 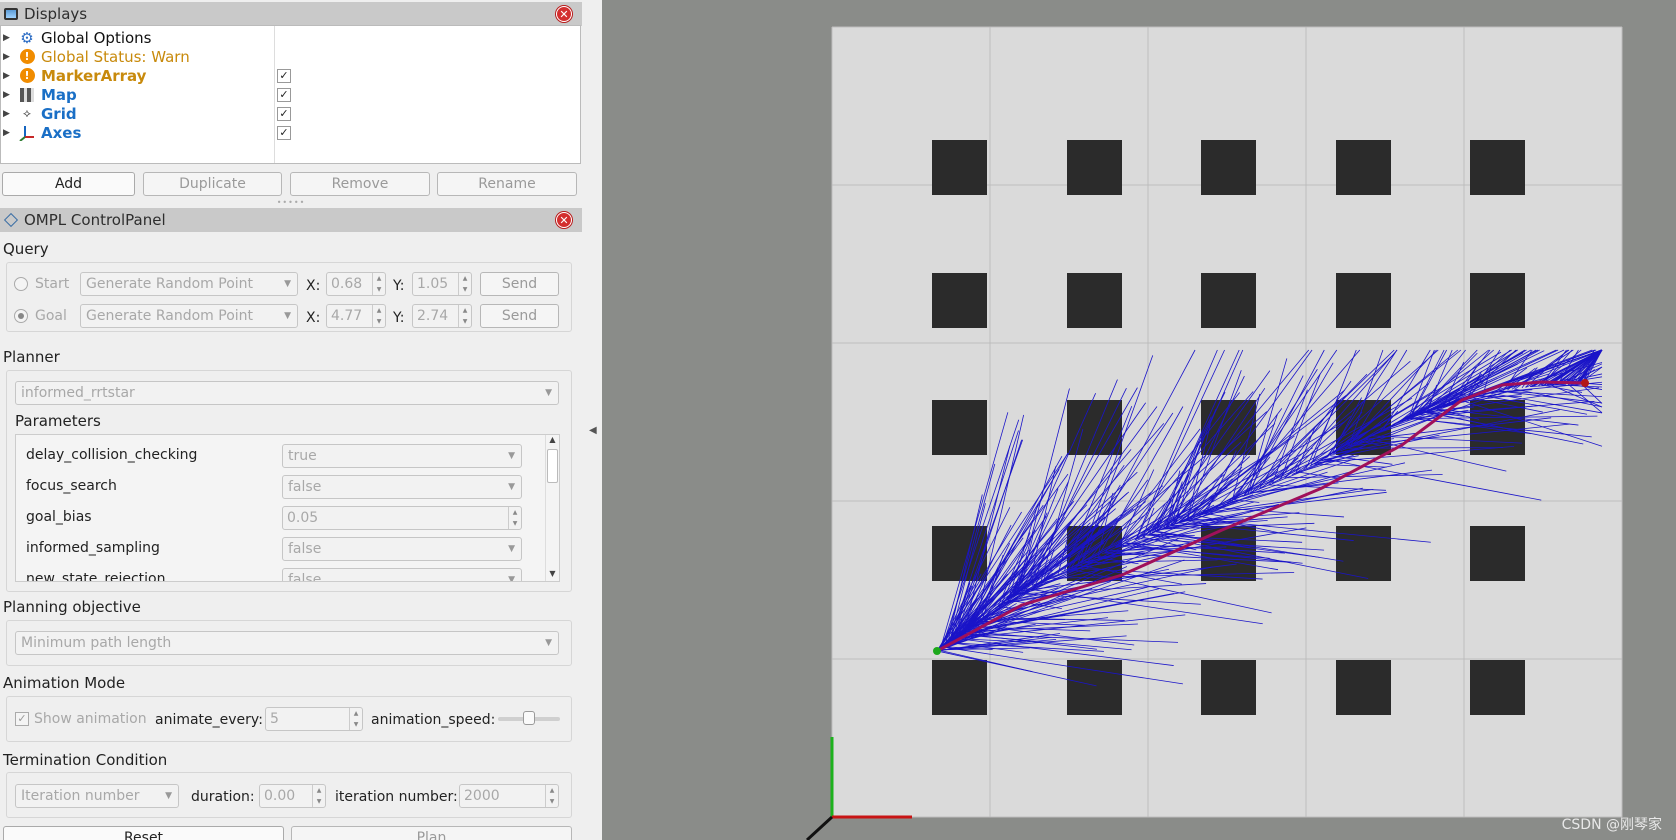 What do you see at coordinates (189, 284) in the screenshot?
I see `start-mode-select: Generate Random Point ▼` at bounding box center [189, 284].